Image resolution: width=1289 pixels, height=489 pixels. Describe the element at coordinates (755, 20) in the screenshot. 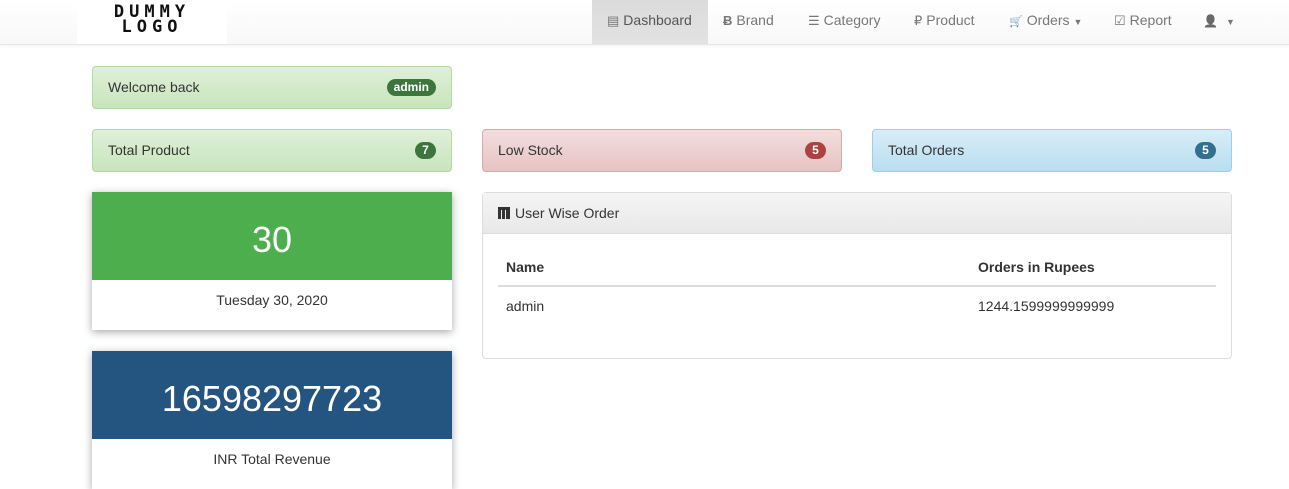

I see `nav-label: Brand` at that location.